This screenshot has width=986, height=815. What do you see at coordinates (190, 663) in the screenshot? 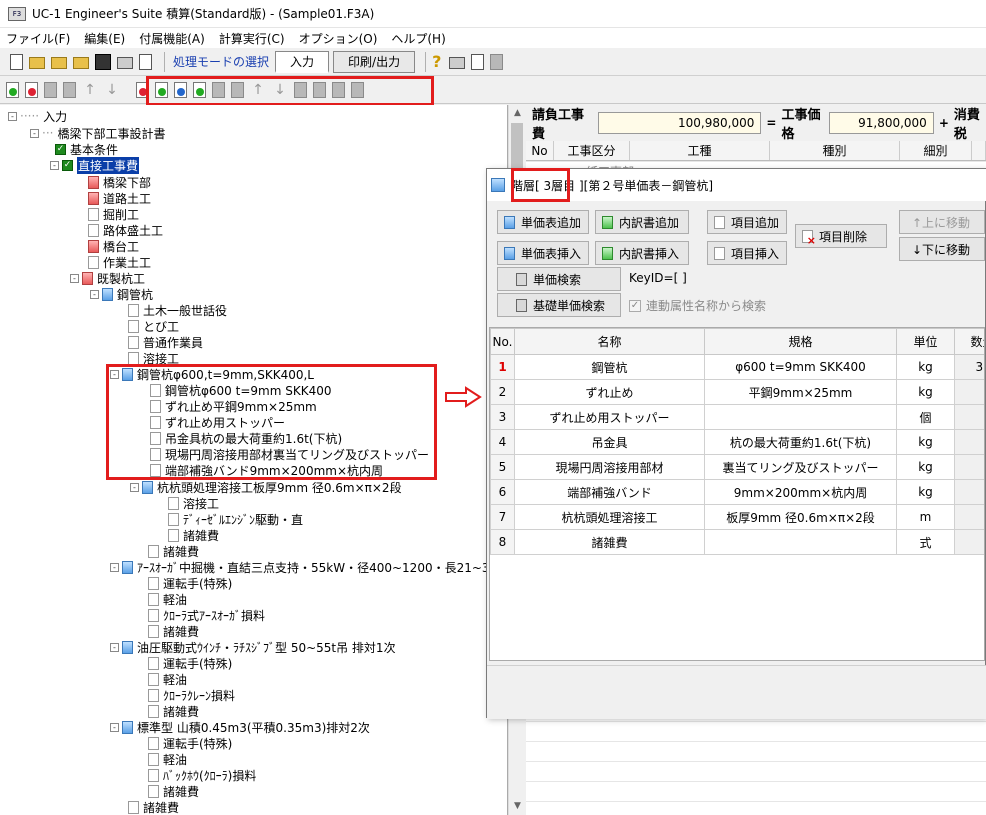
I see `tree-row: 運転手(特殊)` at bounding box center [190, 663].